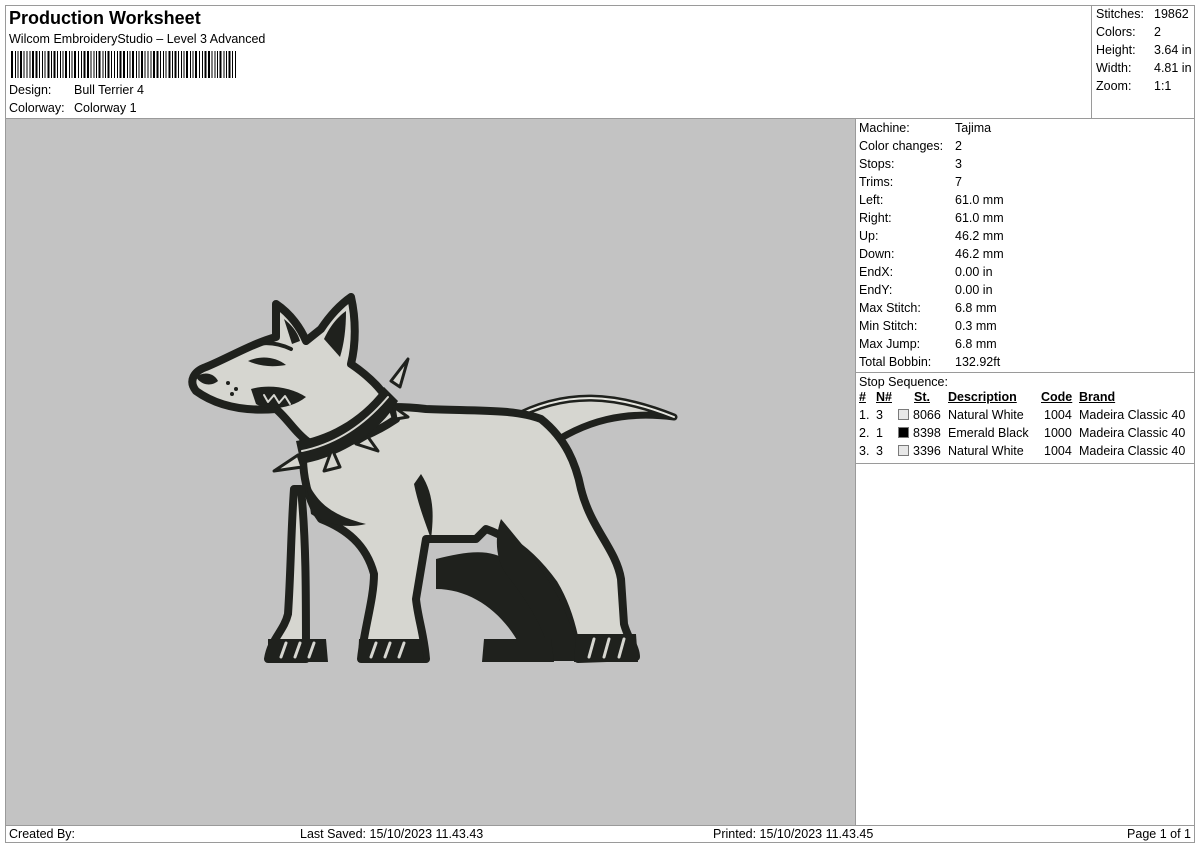 The image size is (1200, 848). What do you see at coordinates (1114, 68) in the screenshot?
I see `stat-label: Width:` at bounding box center [1114, 68].